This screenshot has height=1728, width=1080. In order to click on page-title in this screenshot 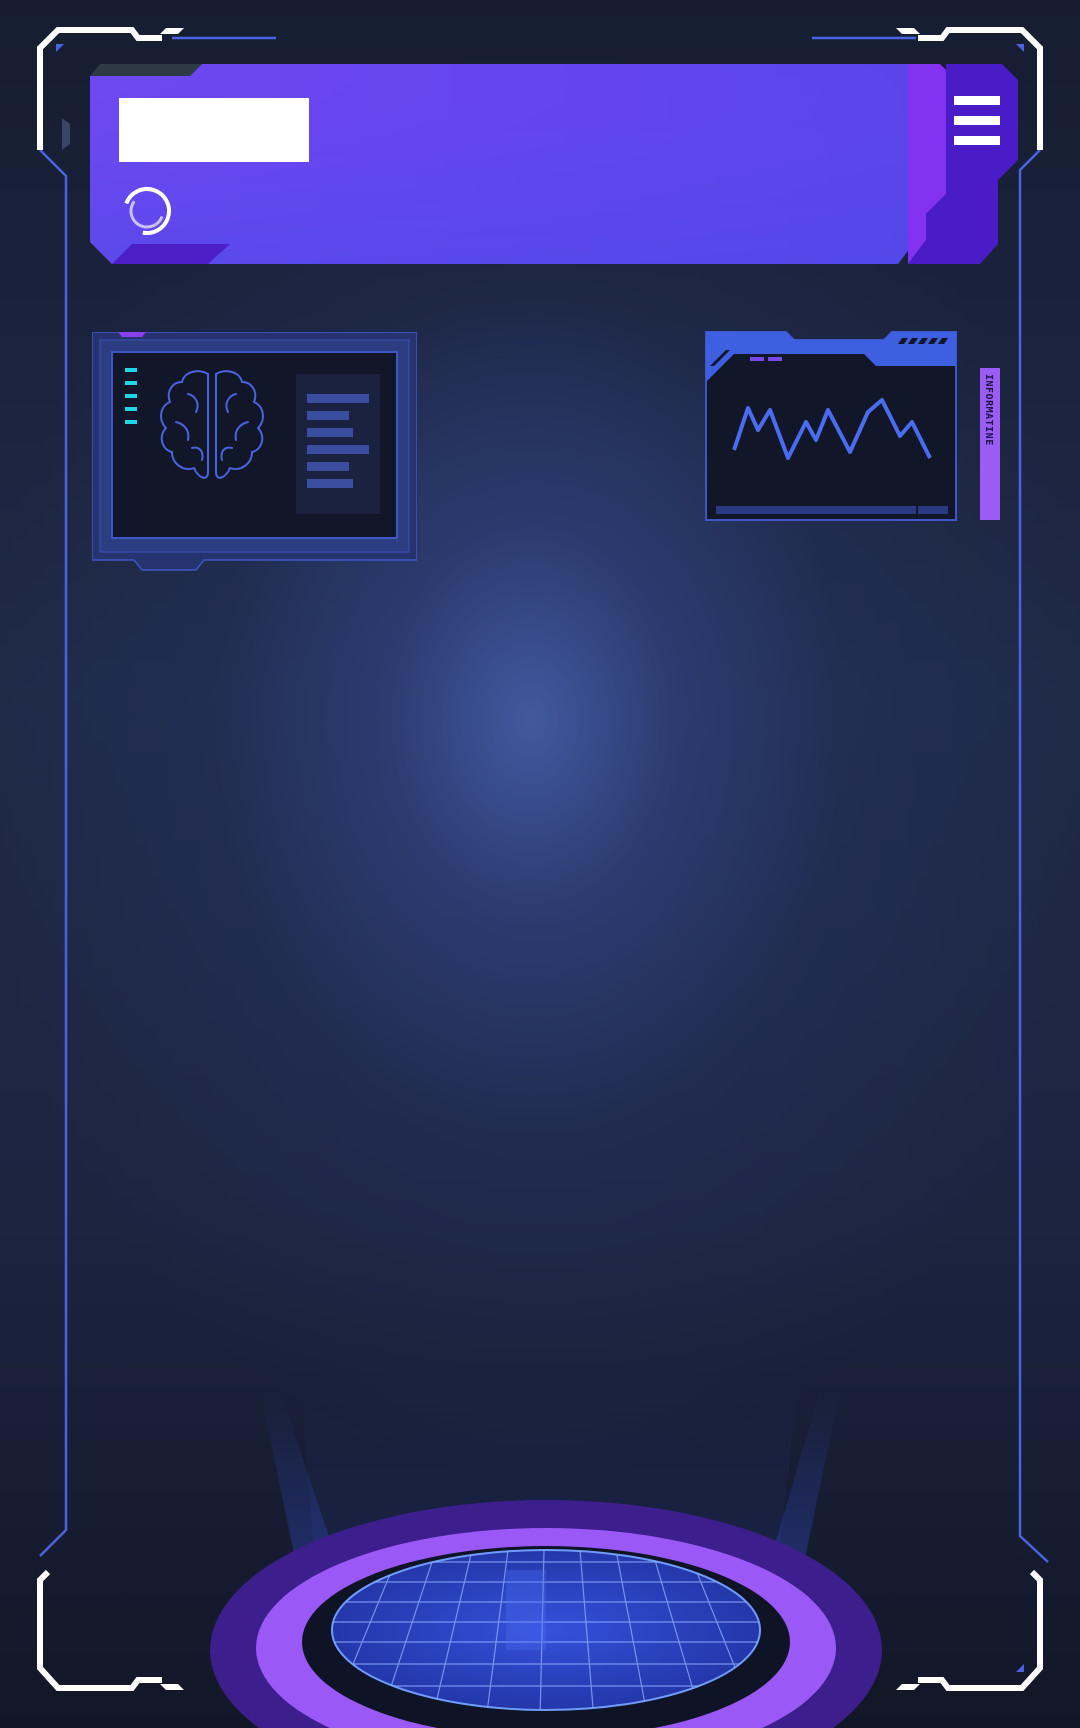, I will do `click(214, 130)`.